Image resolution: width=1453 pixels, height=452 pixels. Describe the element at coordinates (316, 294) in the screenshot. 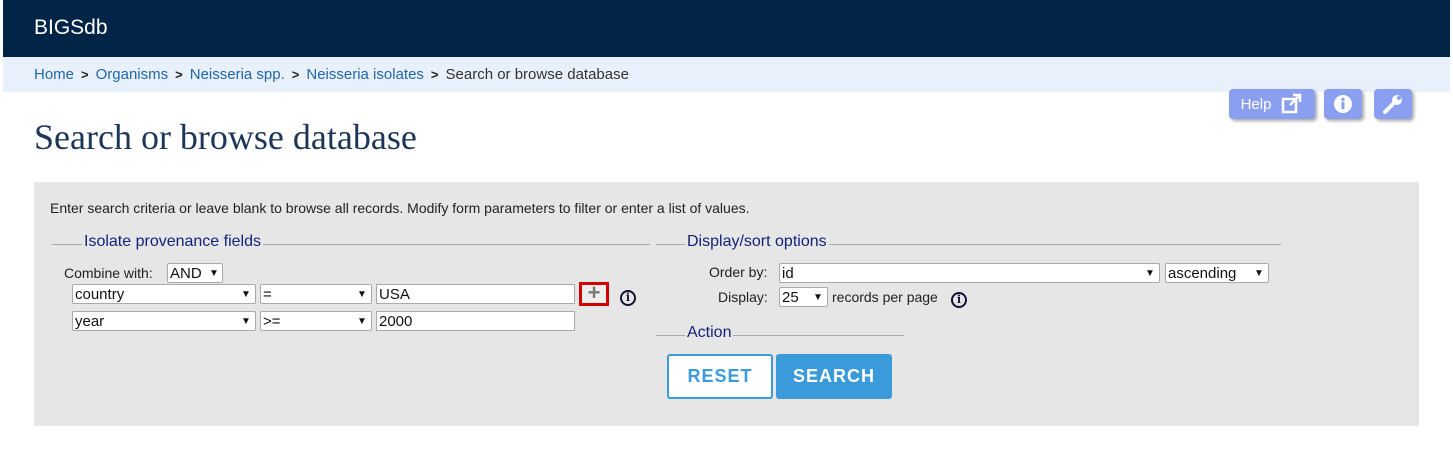

I see `operator-select-1: =` at that location.